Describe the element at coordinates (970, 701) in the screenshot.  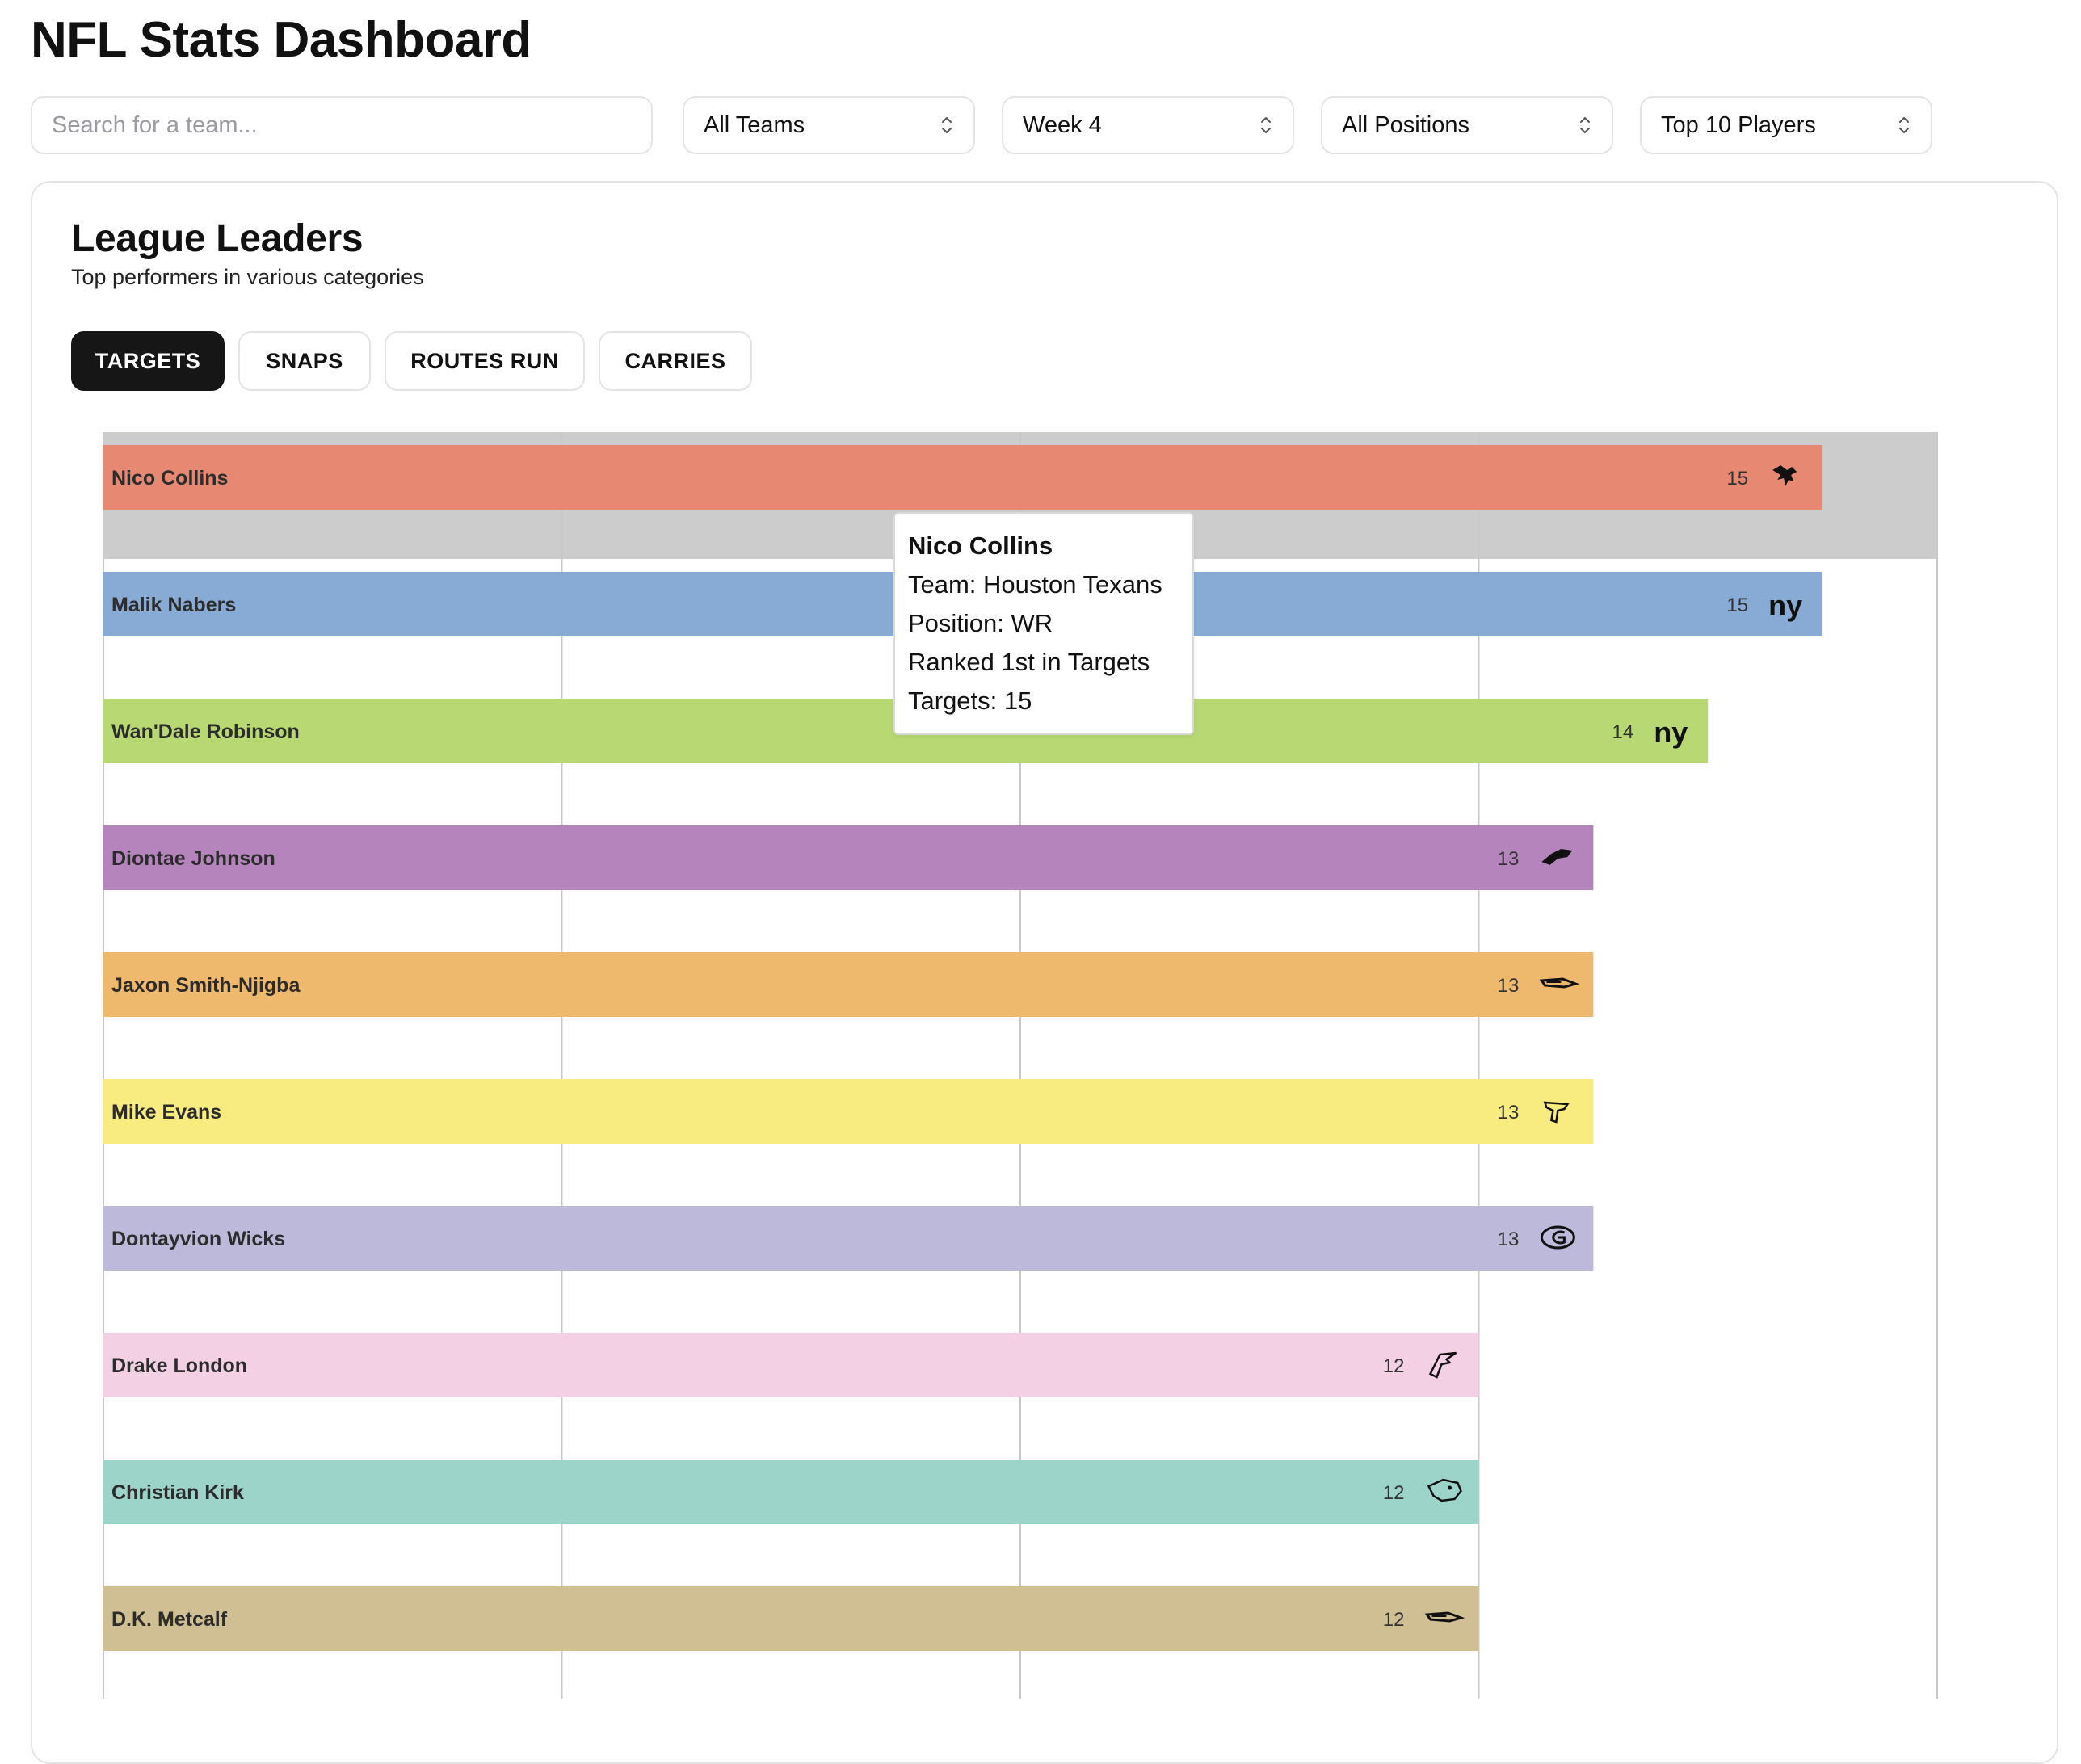
I see `tooltip-value: Targets: 15` at that location.